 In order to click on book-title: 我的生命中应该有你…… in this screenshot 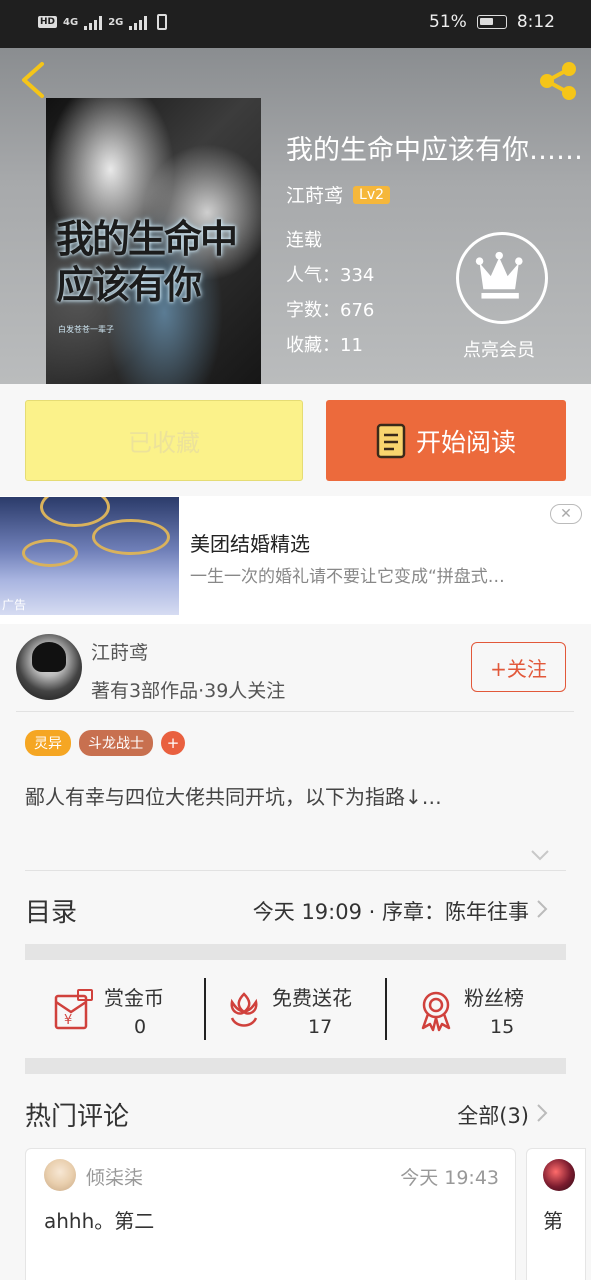, I will do `click(434, 150)`.